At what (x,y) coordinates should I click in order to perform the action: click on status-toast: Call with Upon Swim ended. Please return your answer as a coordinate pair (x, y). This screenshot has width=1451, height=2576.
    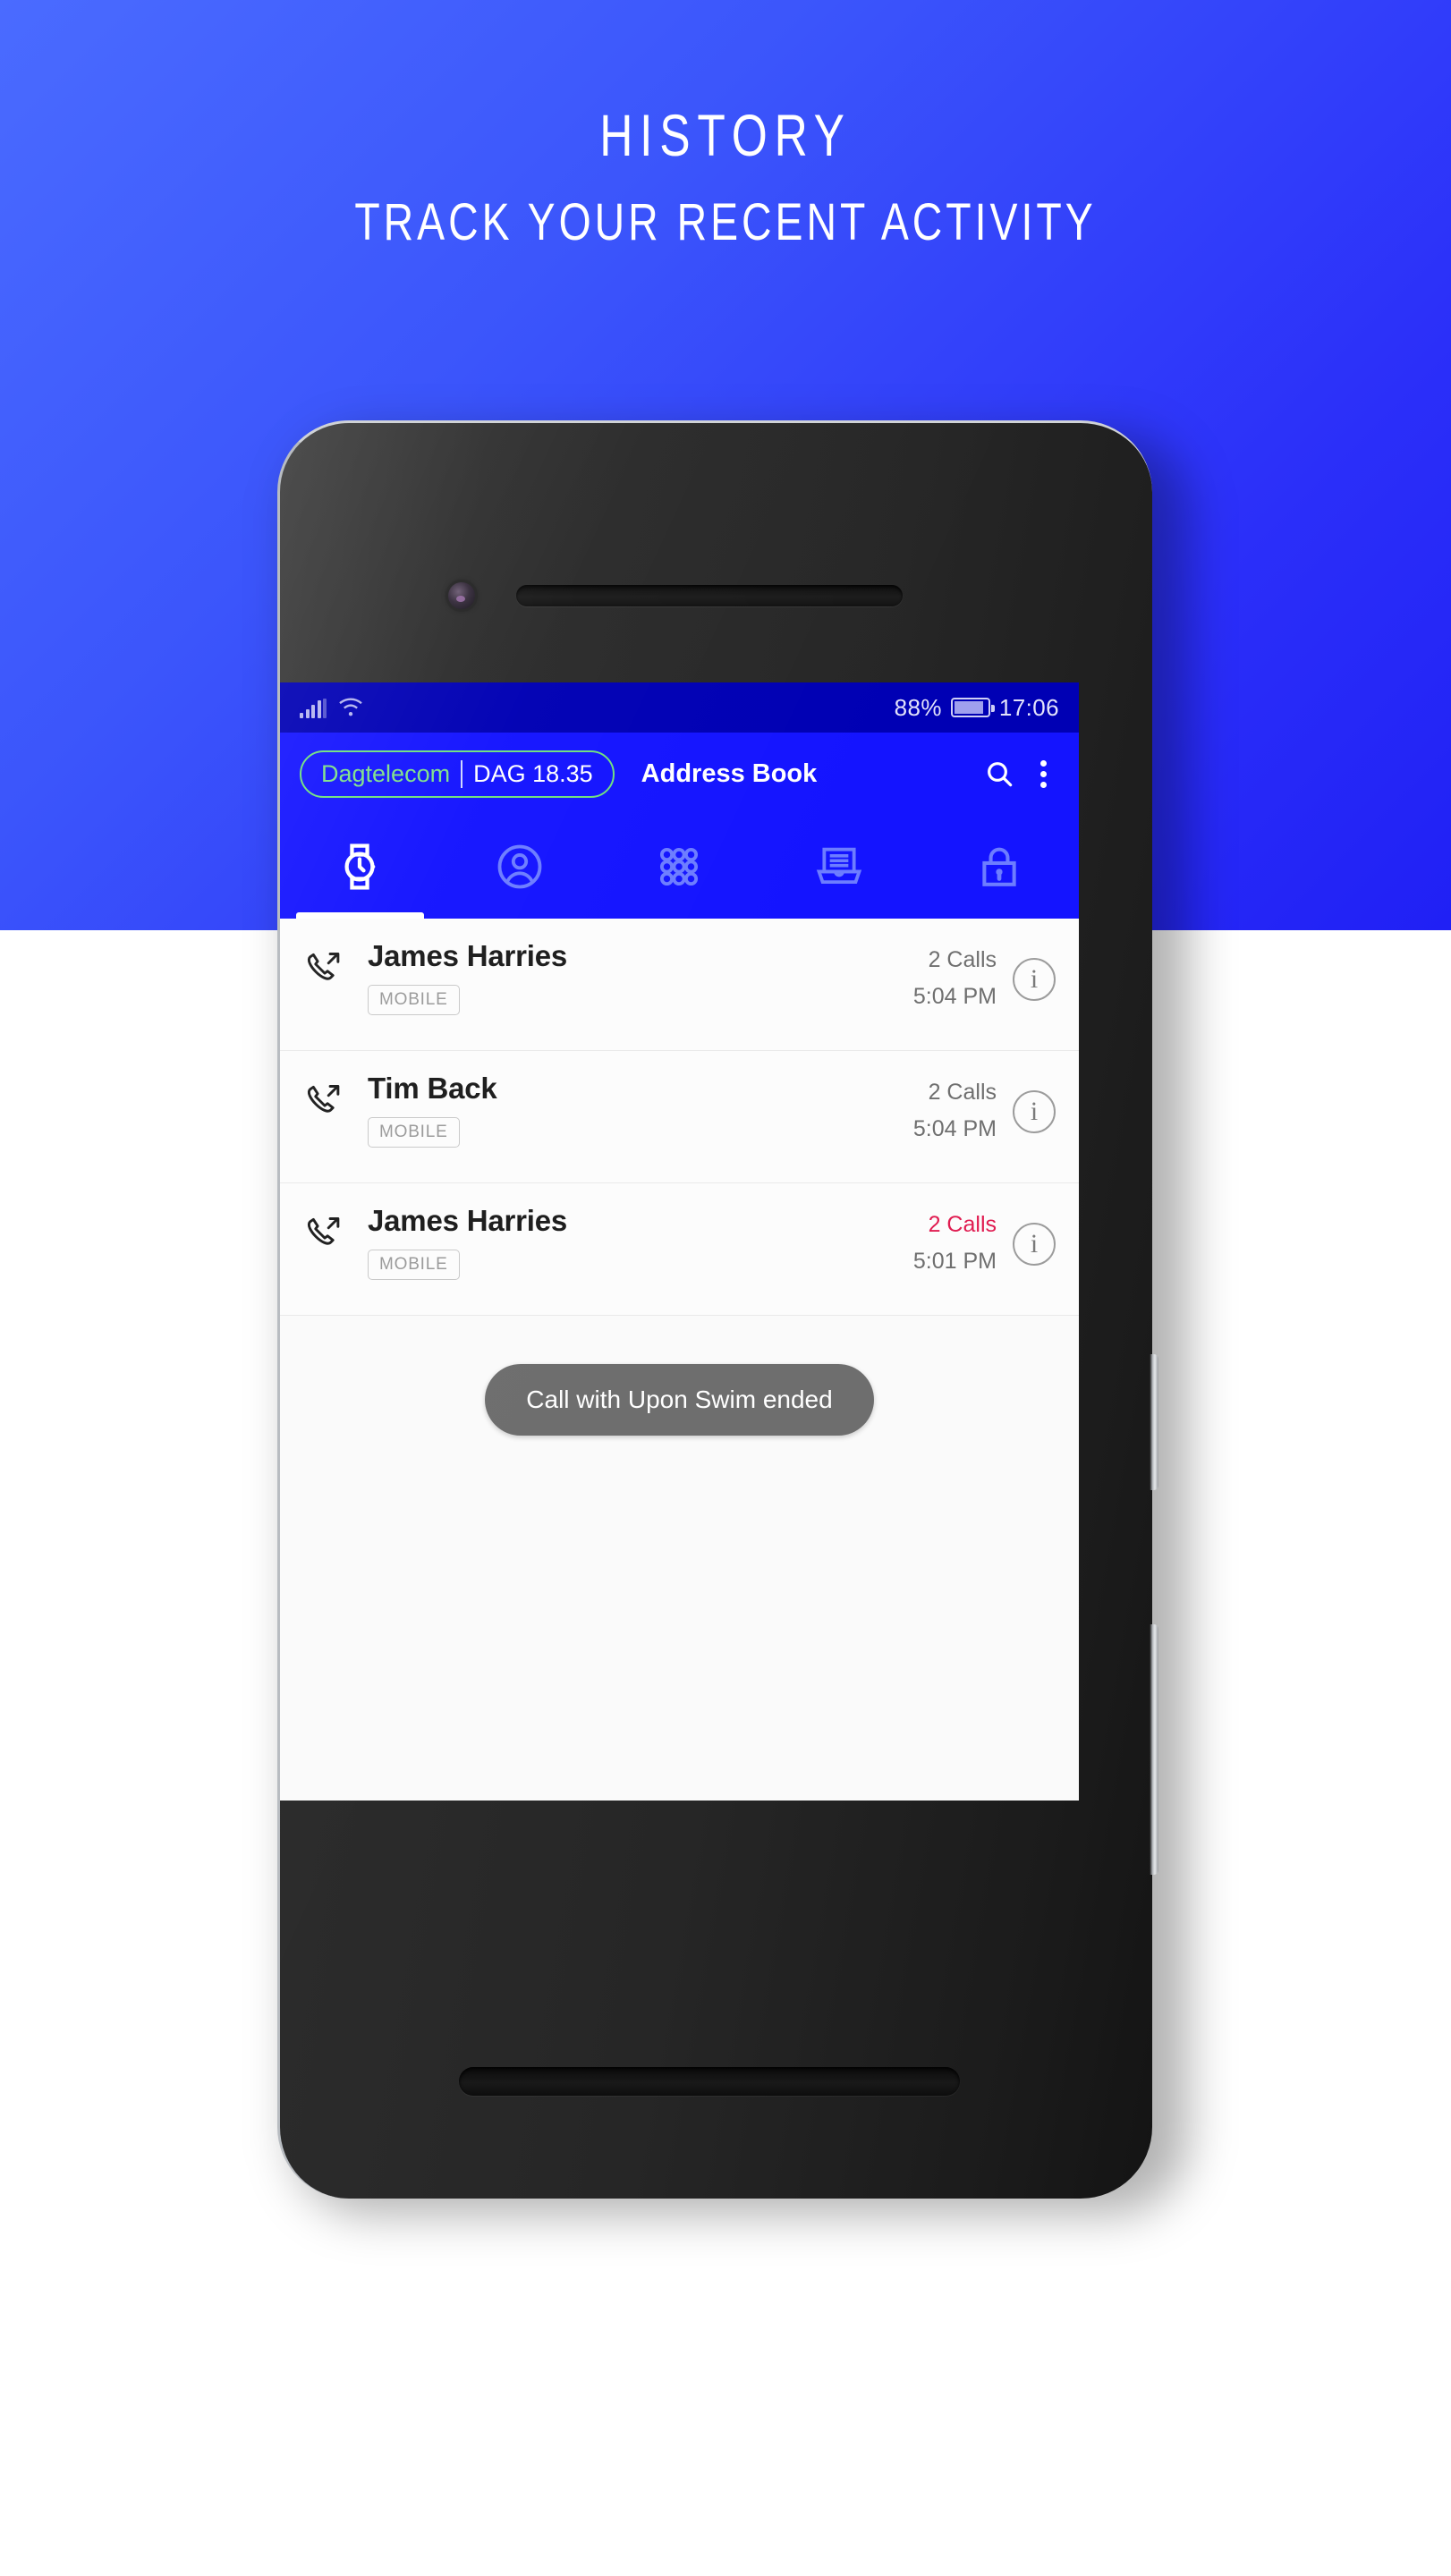
    Looking at the image, I should click on (680, 1400).